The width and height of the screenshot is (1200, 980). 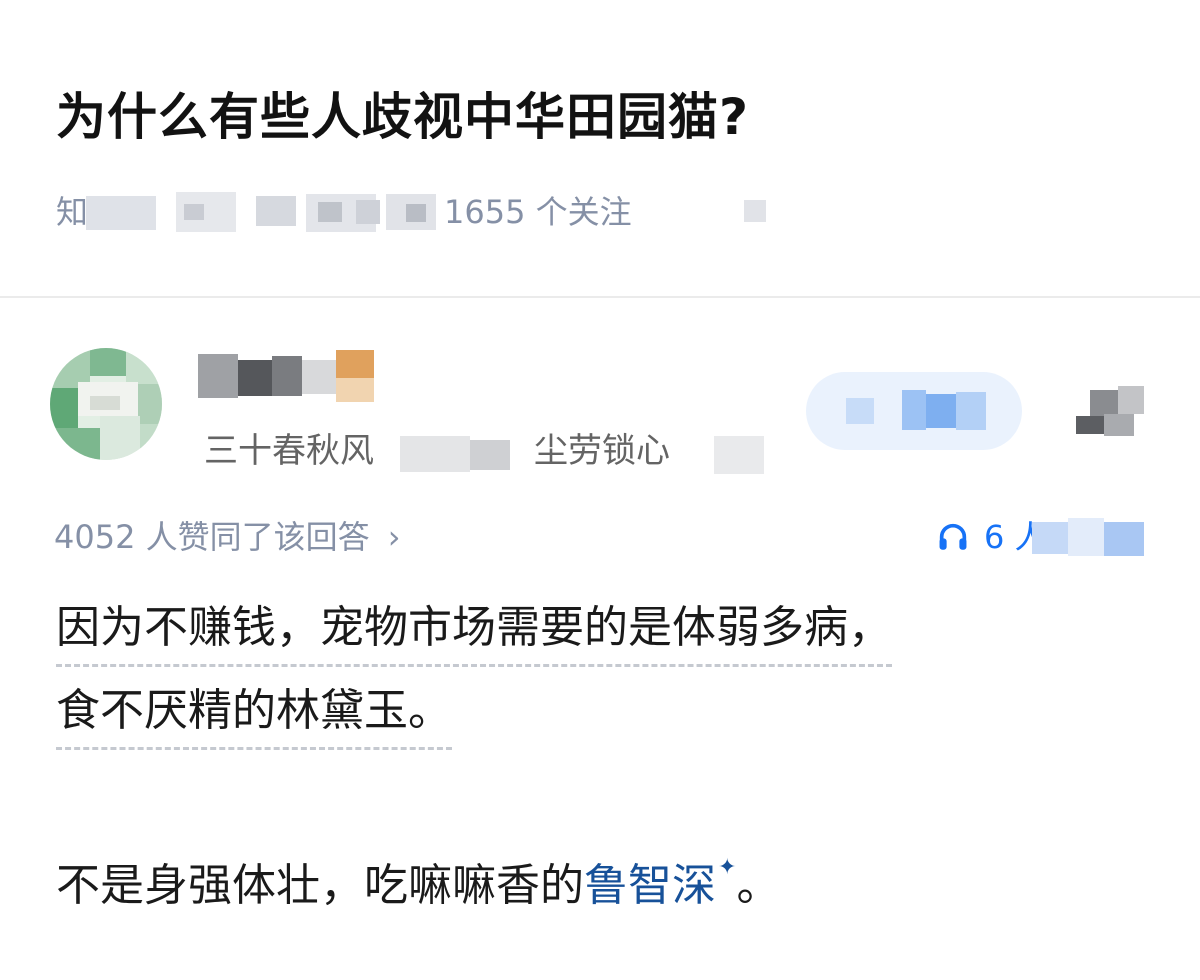 What do you see at coordinates (953, 536) in the screenshot?
I see `headphones-icon` at bounding box center [953, 536].